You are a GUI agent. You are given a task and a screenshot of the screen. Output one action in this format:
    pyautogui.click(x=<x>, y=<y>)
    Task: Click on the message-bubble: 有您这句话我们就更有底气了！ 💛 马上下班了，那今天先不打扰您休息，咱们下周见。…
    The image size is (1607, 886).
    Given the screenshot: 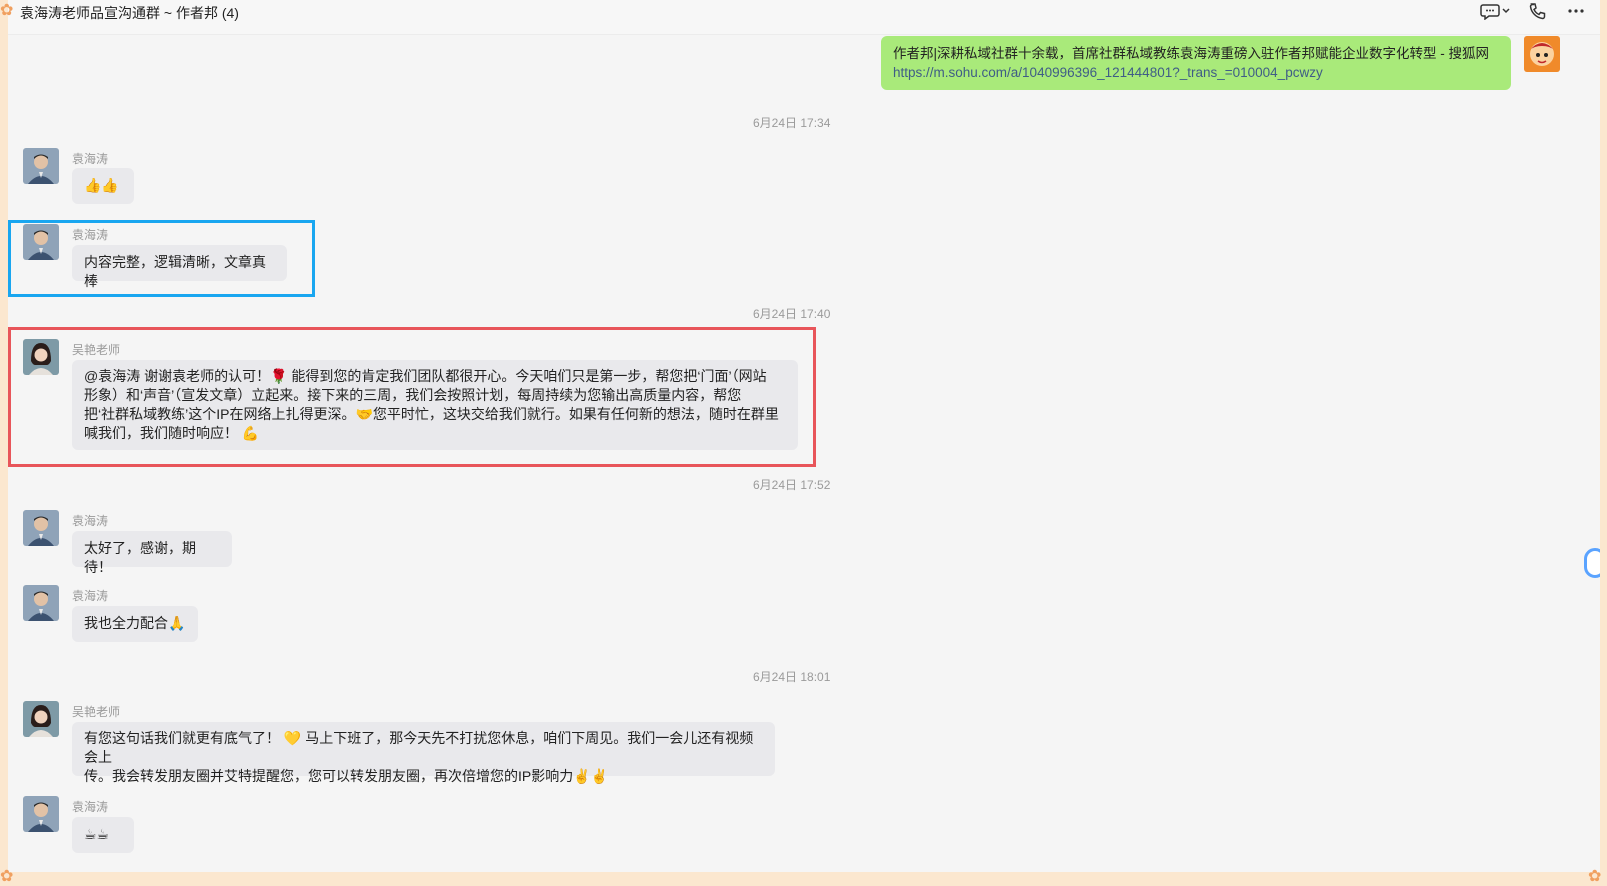 What is the action you would take?
    pyautogui.click(x=423, y=753)
    